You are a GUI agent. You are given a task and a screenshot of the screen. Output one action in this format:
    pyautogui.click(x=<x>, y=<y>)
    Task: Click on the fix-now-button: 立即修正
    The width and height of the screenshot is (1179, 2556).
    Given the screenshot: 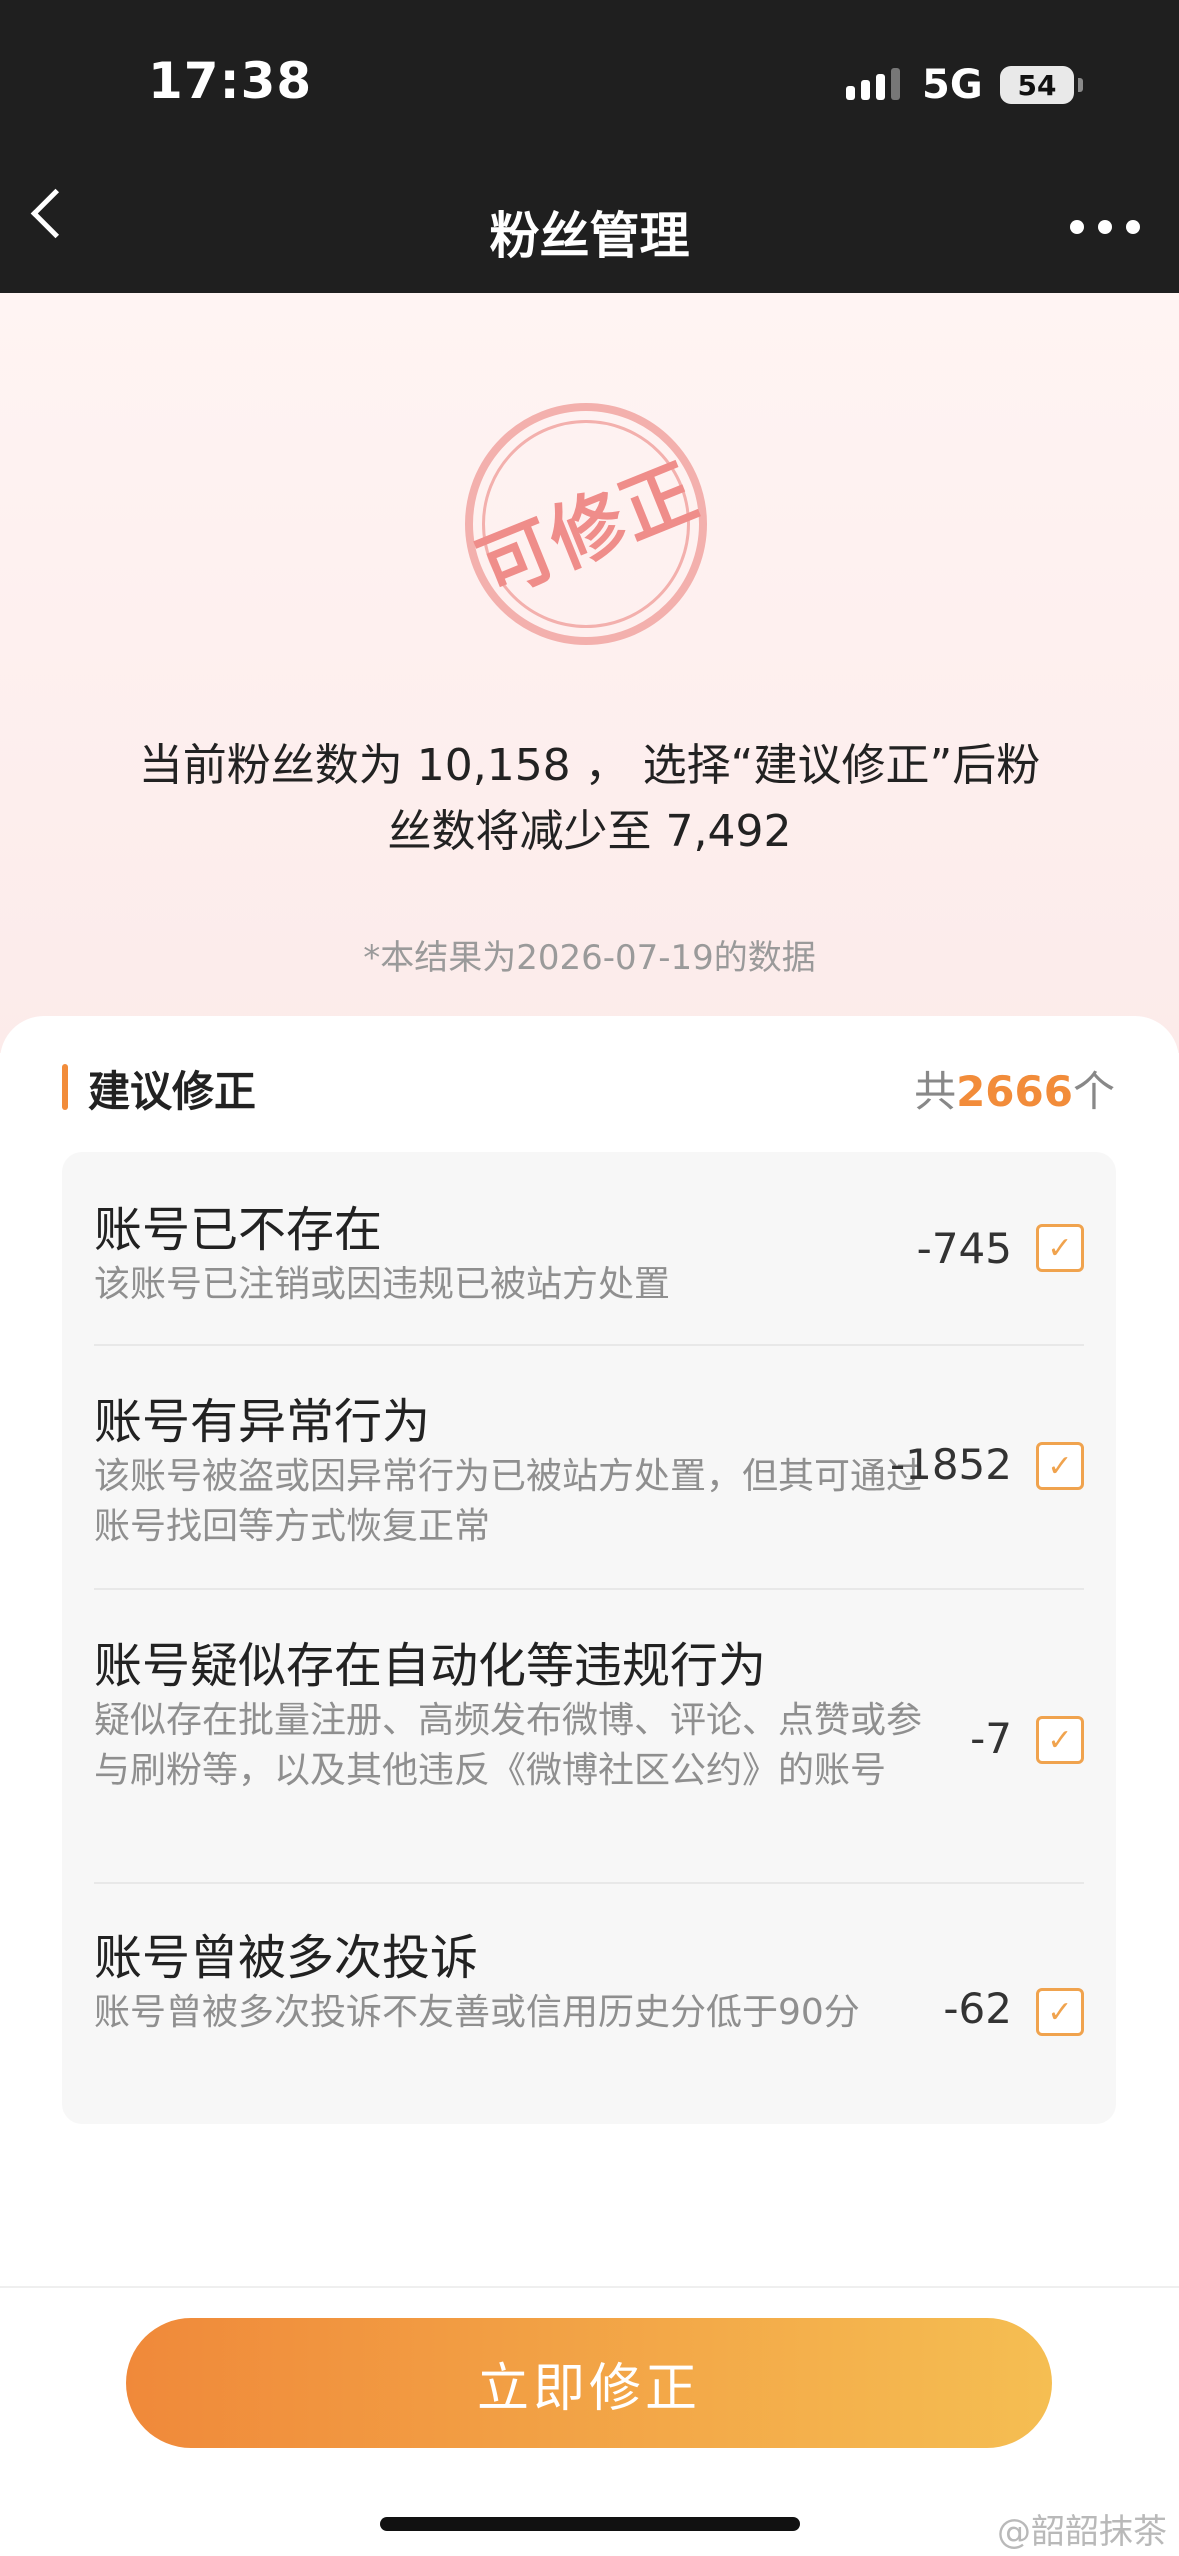 What is the action you would take?
    pyautogui.click(x=589, y=2383)
    